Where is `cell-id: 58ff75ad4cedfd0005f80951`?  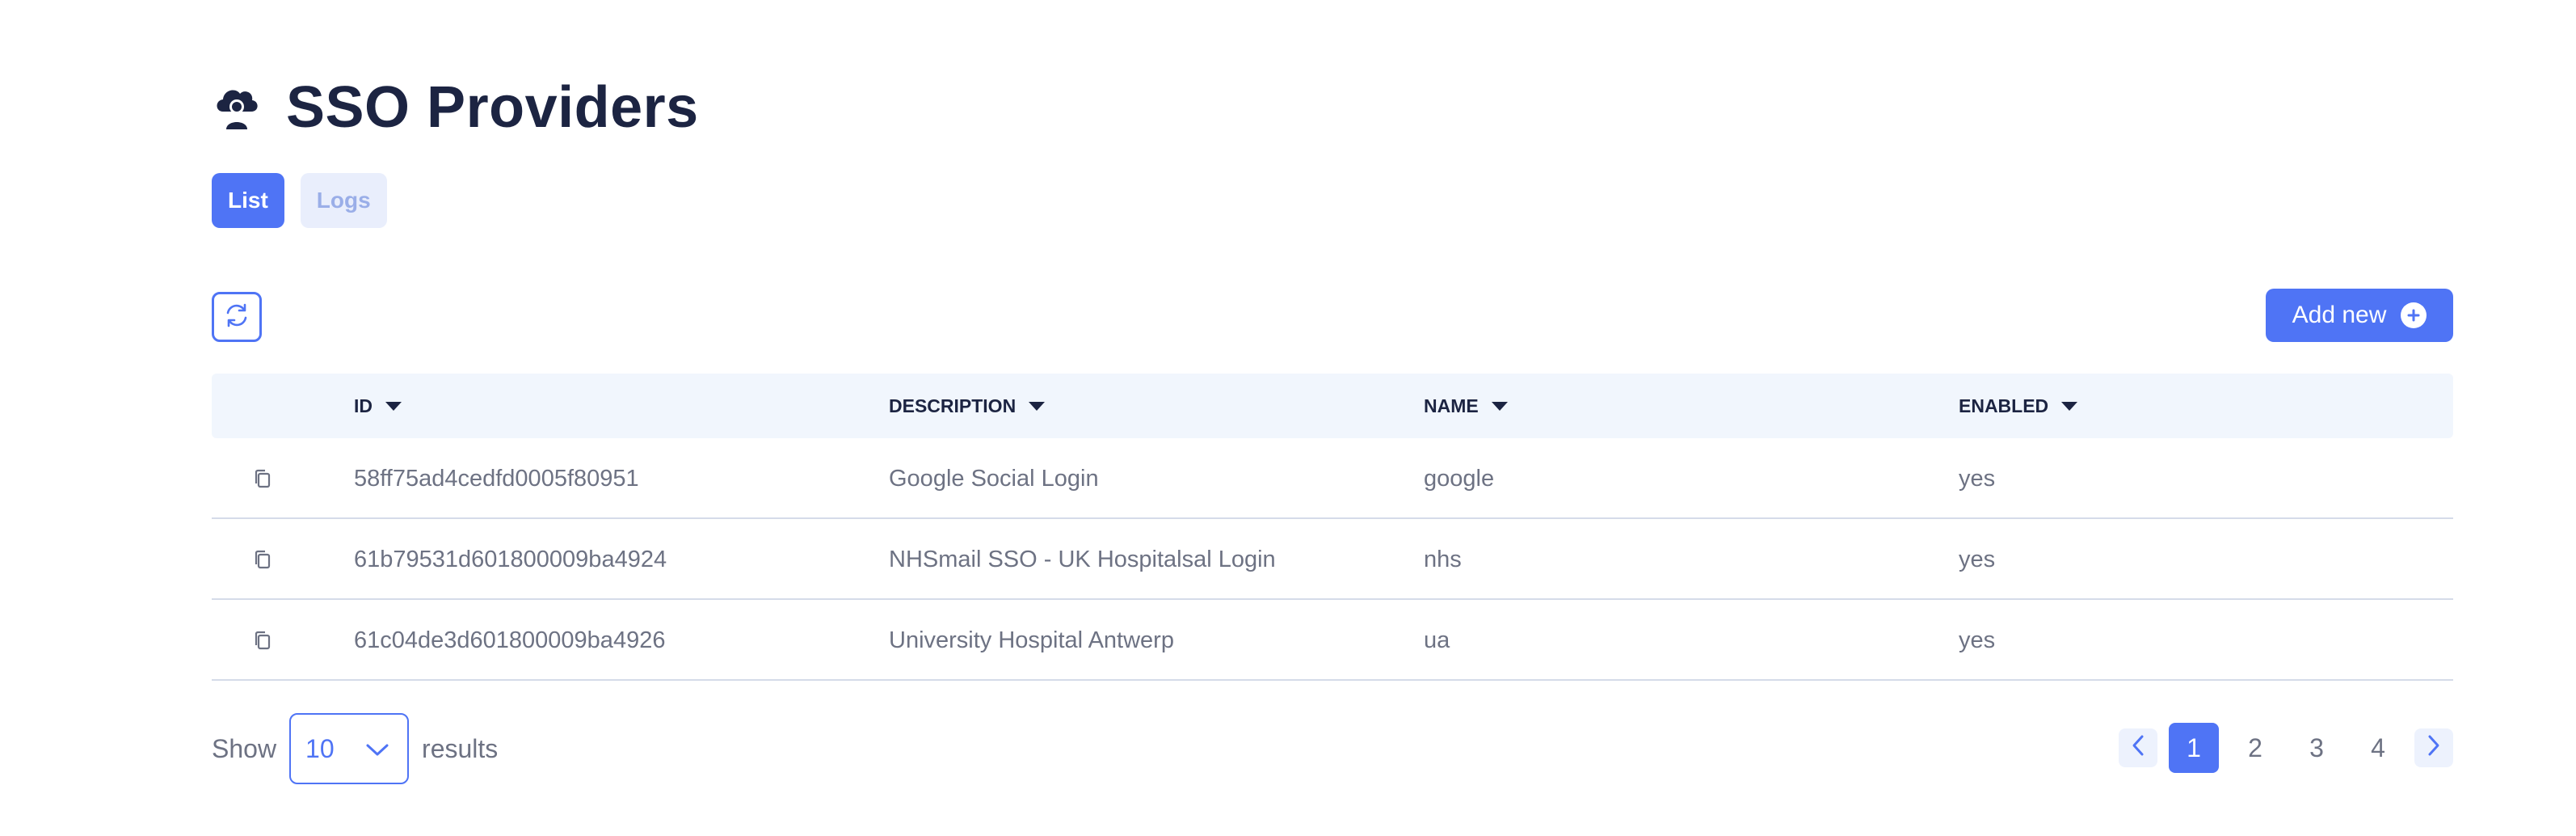 cell-id: 58ff75ad4cedfd0005f80951 is located at coordinates (496, 478).